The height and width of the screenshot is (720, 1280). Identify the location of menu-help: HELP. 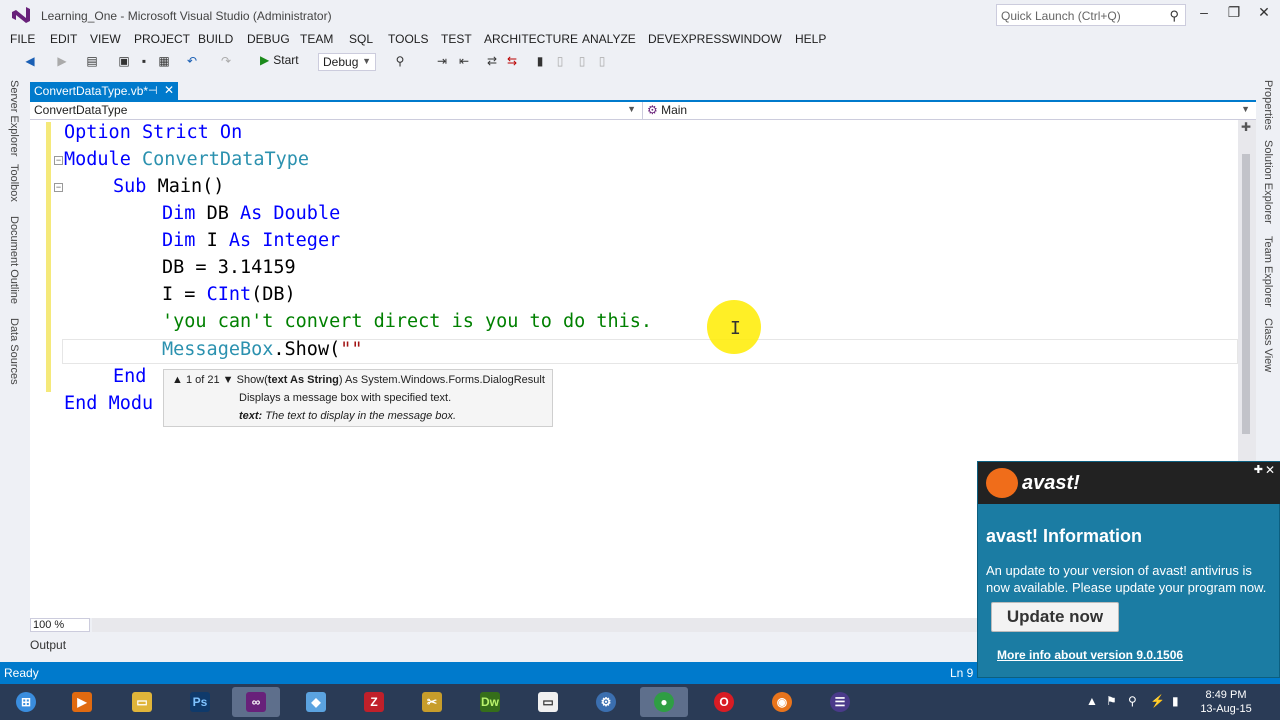
(810, 39).